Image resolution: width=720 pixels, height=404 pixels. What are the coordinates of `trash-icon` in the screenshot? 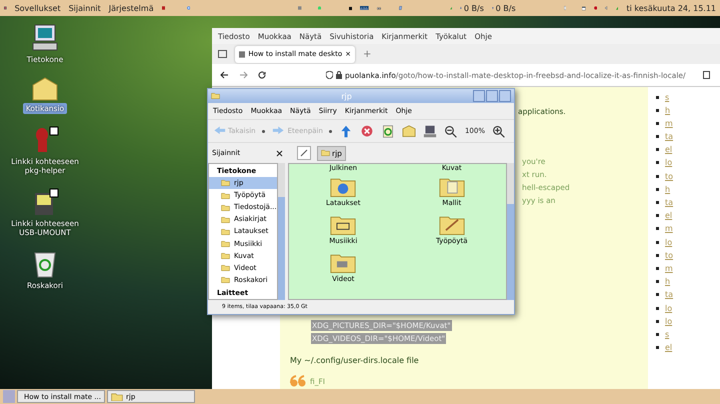 It's located at (45, 264).